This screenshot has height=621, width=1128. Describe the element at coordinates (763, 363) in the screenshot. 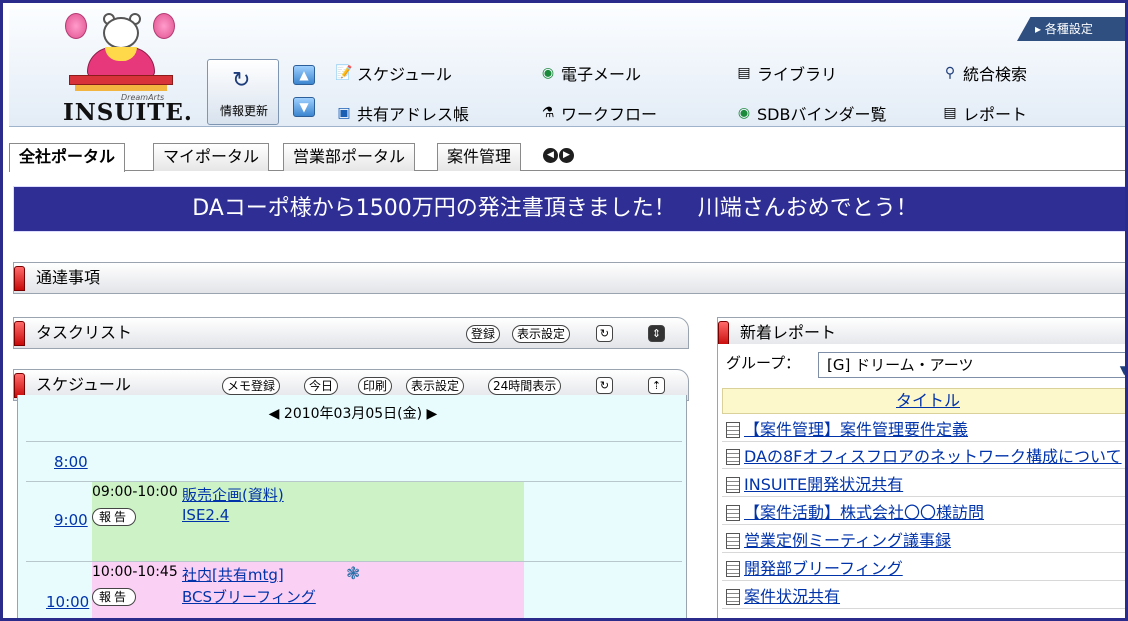

I see `group-label: グループ：` at that location.